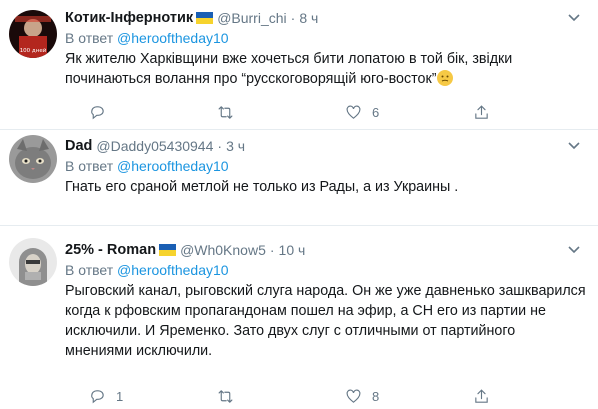  Describe the element at coordinates (235, 146) in the screenshot. I see `timestamp: 3 ч` at that location.